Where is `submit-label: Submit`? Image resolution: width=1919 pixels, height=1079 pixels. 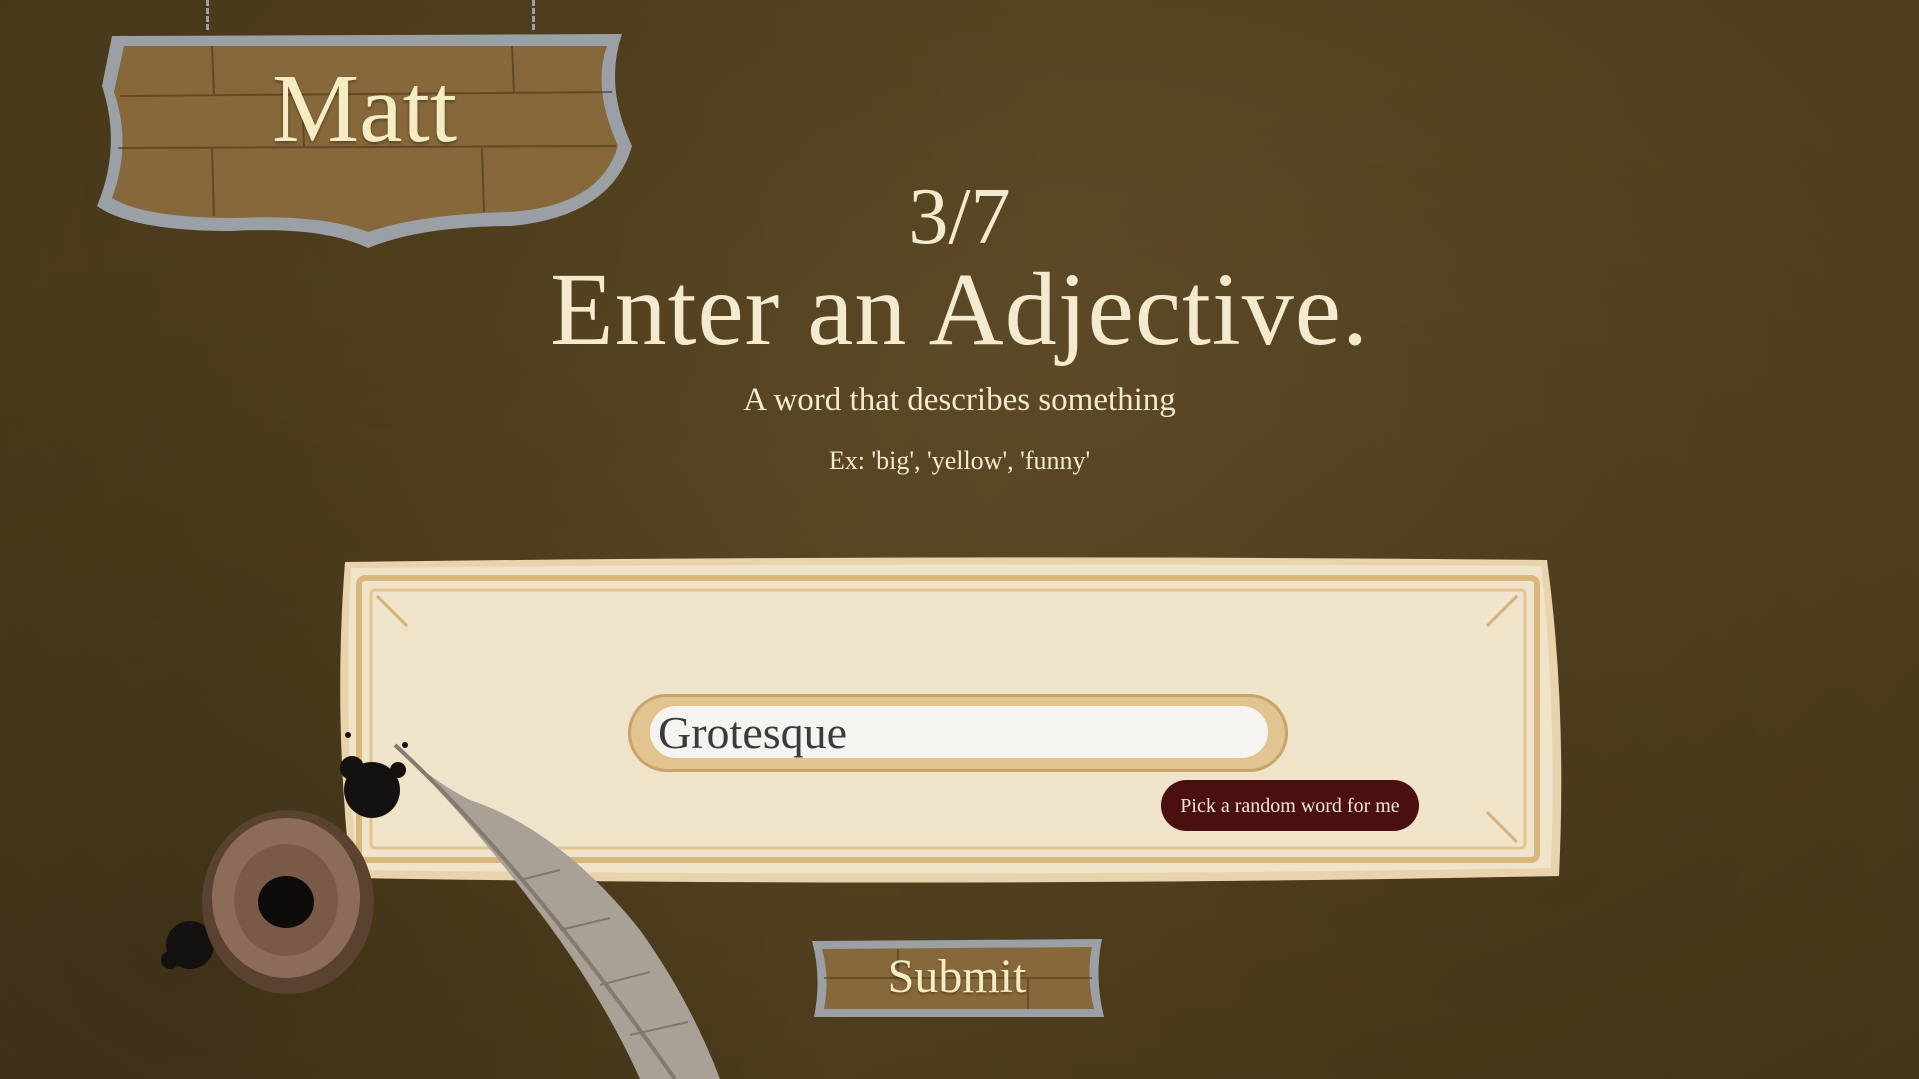 submit-label: Submit is located at coordinates (957, 976).